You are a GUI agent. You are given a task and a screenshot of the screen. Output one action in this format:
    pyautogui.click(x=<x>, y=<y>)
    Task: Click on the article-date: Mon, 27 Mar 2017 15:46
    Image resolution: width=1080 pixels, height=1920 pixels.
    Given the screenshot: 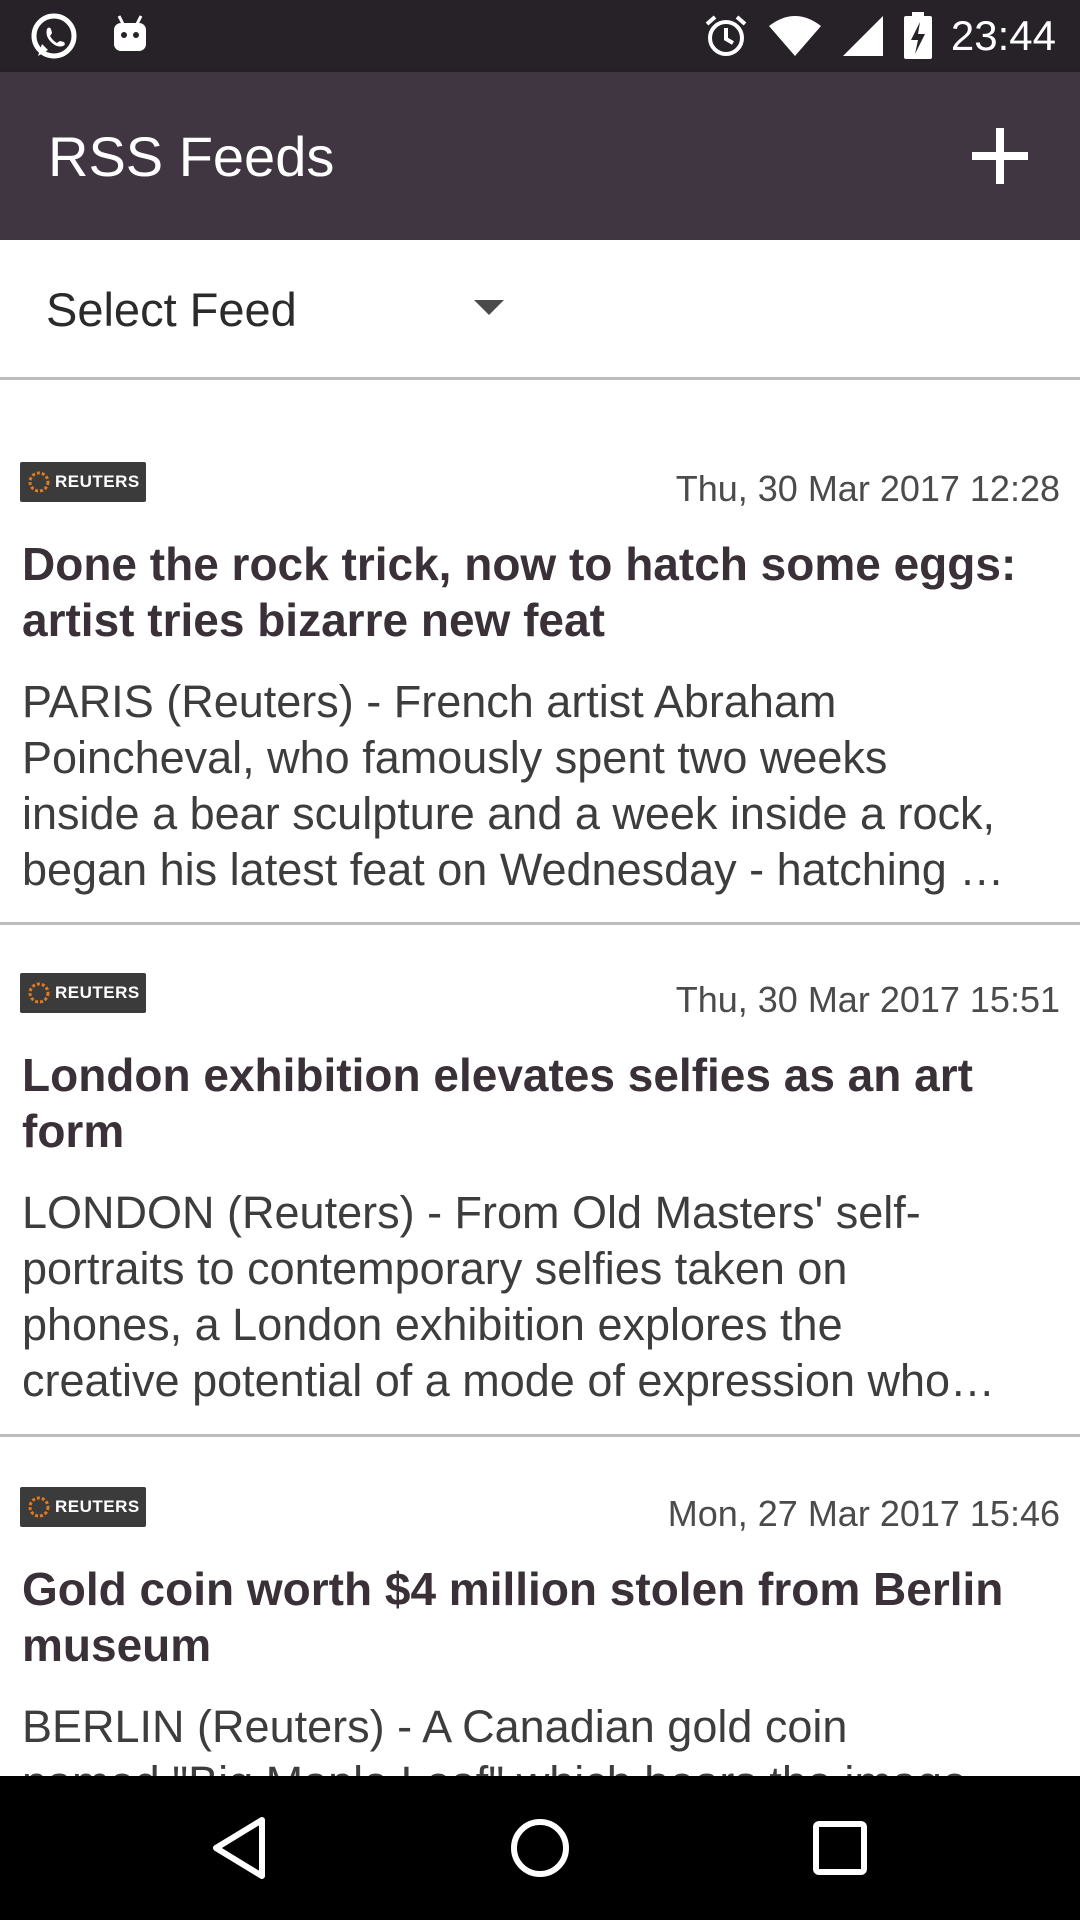 What is the action you would take?
    pyautogui.click(x=863, y=1513)
    